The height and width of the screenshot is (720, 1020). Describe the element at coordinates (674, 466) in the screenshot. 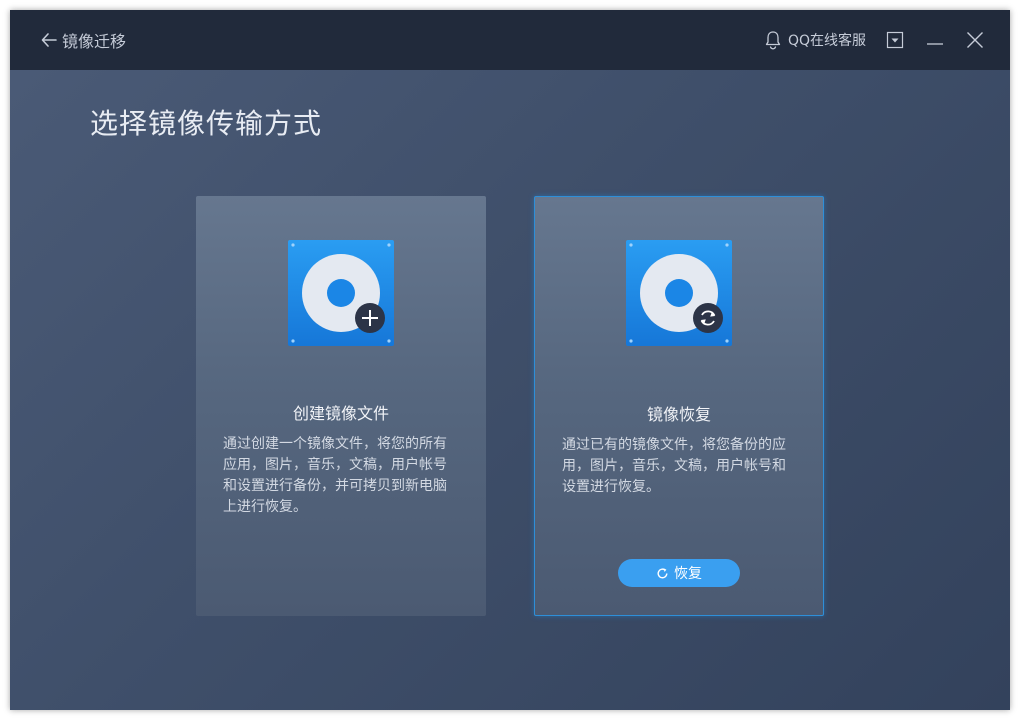

I see `card-description: 通过已有的镜像文件，将您备份的应用，图片，音乐，文稿，用户帐号和设置进行恢复。` at that location.